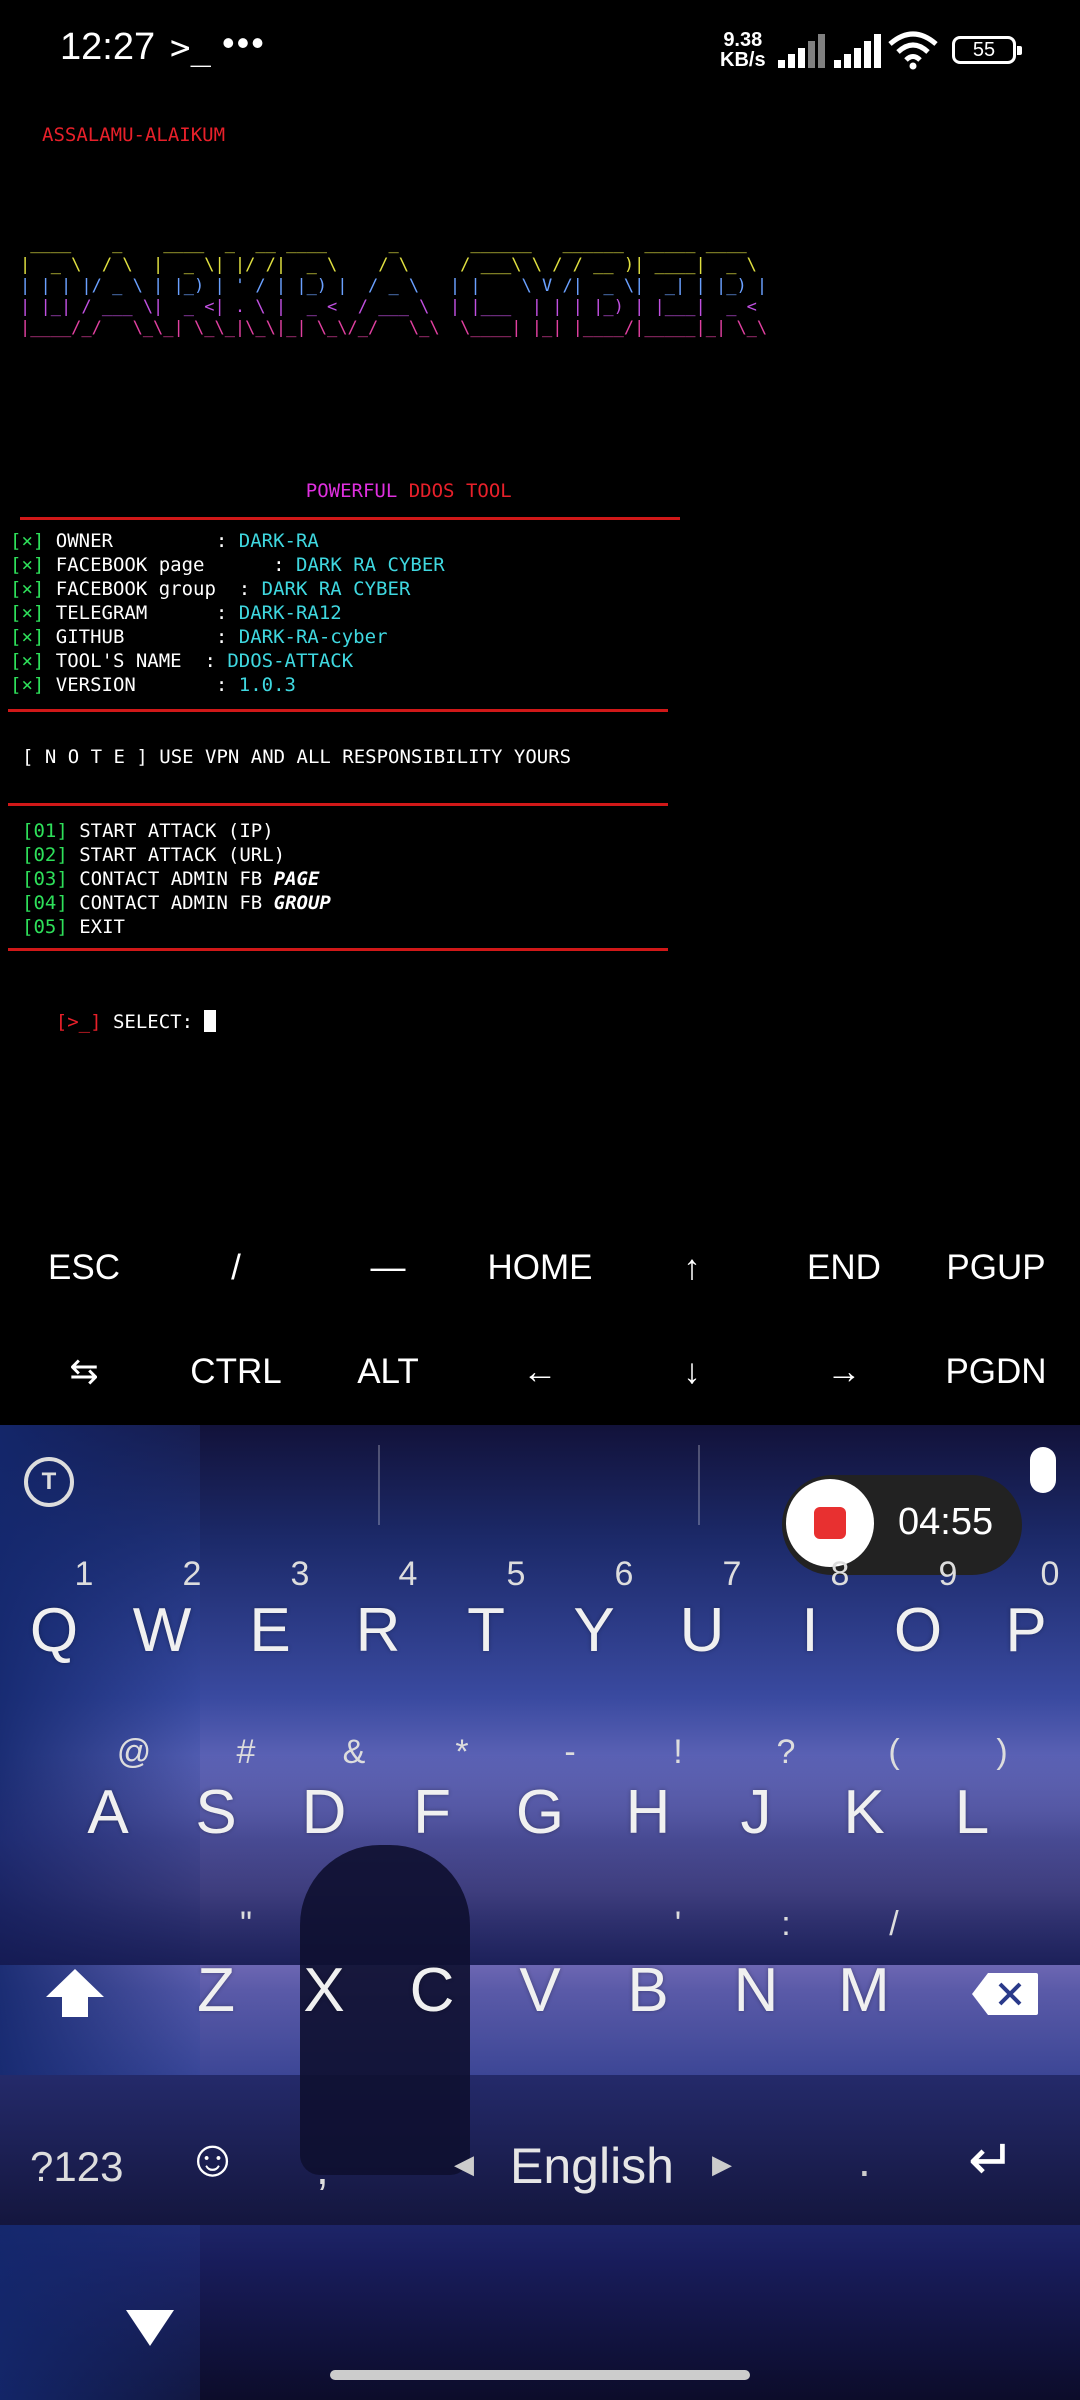 The image size is (1080, 2400). What do you see at coordinates (648, 1991) in the screenshot?
I see `key-b: B` at bounding box center [648, 1991].